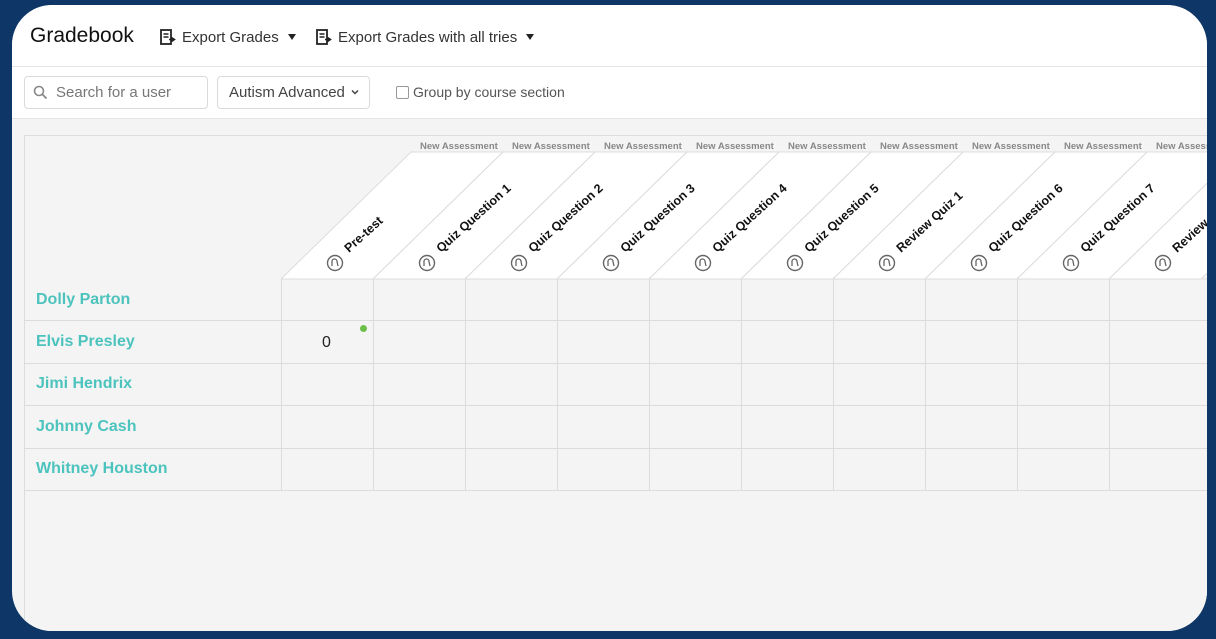 The image size is (1216, 639). I want to click on student-name-link: Dolly Parton, so click(153, 300).